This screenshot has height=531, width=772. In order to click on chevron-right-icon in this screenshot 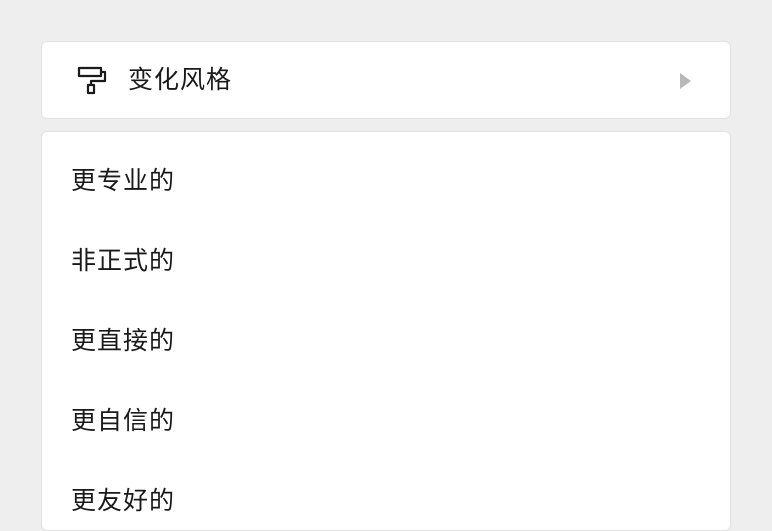, I will do `click(685, 81)`.